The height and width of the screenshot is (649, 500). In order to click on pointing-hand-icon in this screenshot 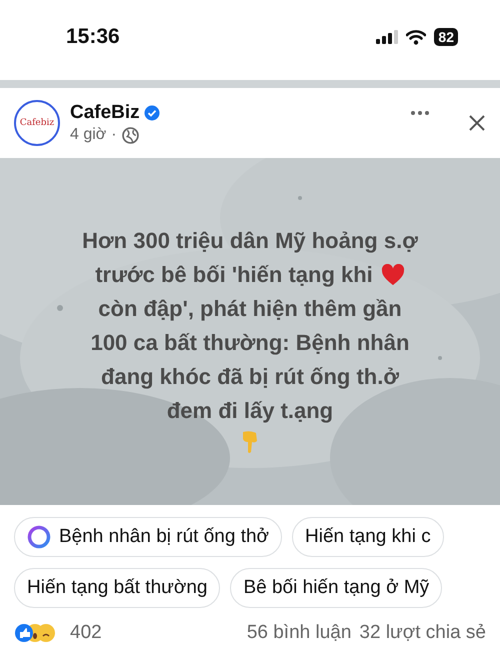, I will do `click(250, 442)`.